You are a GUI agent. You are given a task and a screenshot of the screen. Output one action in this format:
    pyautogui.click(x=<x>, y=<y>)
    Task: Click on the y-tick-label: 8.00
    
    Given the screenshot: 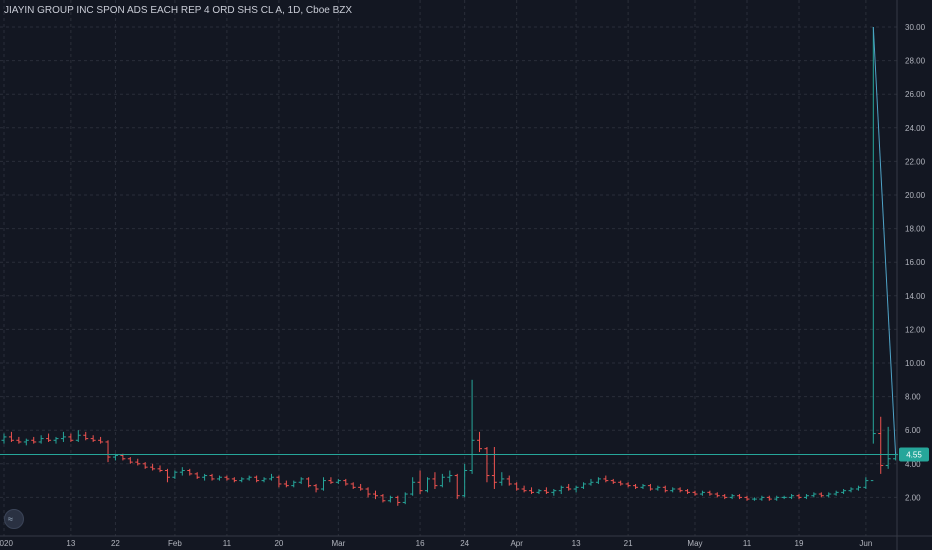 What is the action you would take?
    pyautogui.click(x=913, y=397)
    